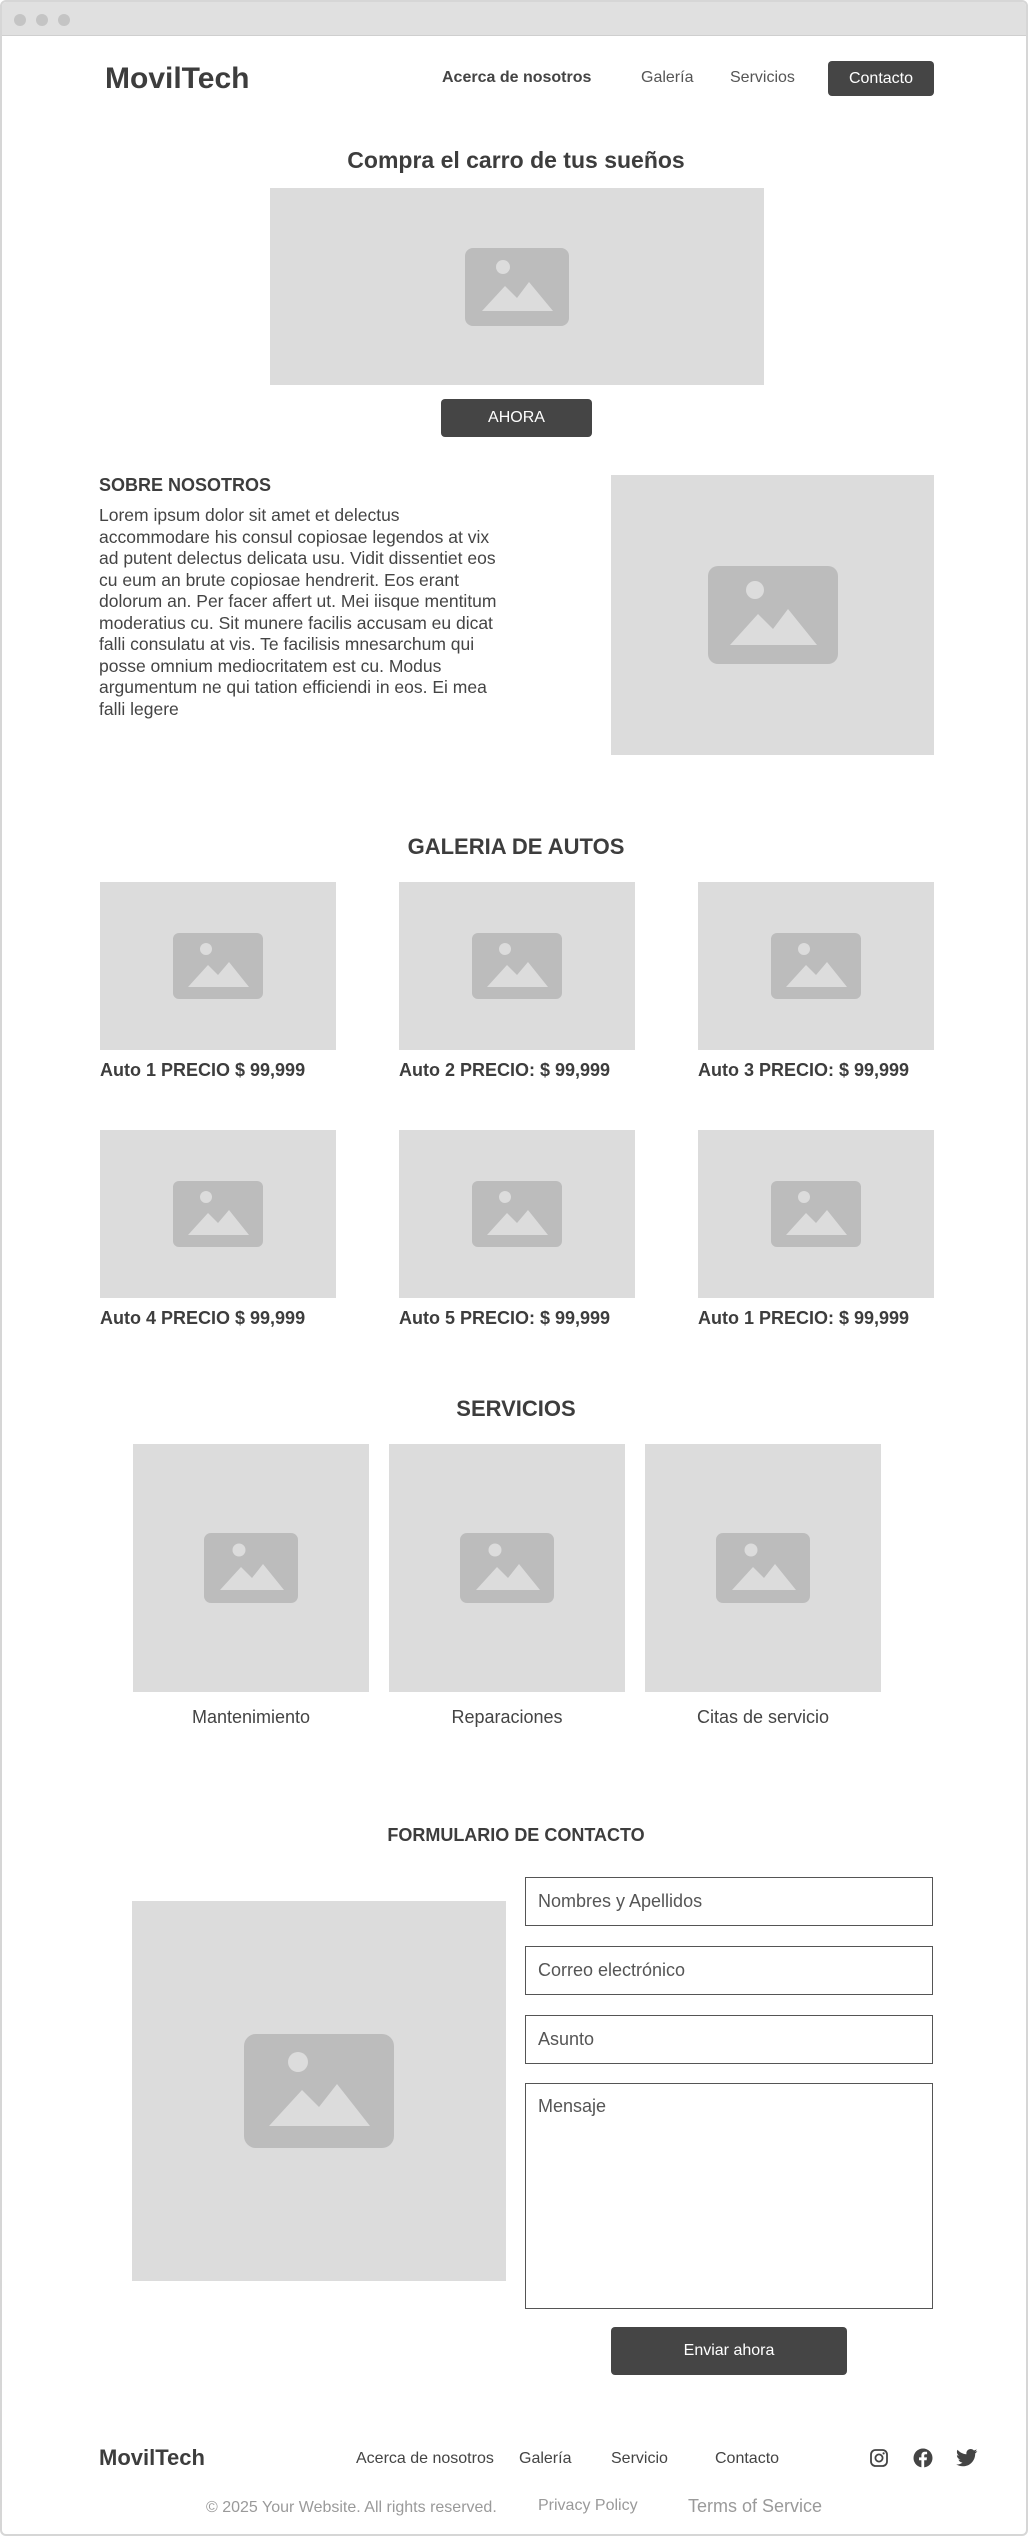  I want to click on service-image-repairs, so click(507, 1568).